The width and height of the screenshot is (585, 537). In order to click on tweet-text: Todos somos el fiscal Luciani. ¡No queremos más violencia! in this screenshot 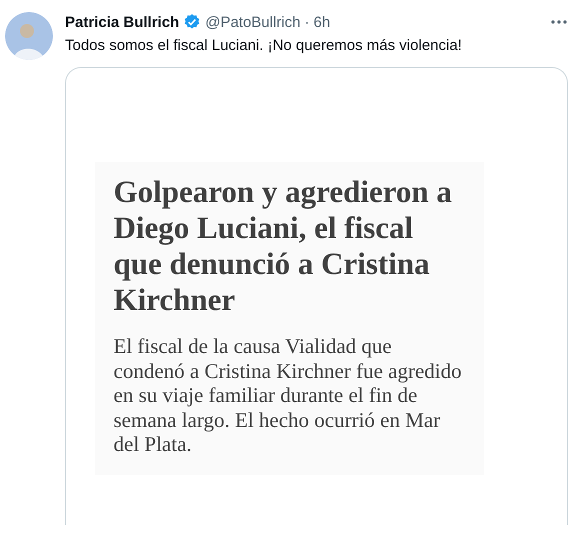, I will do `click(264, 46)`.